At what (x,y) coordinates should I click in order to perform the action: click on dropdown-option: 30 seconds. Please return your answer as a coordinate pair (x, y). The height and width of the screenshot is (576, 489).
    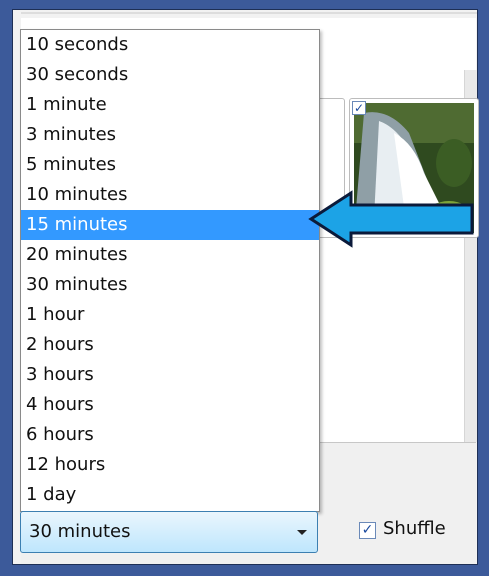
    Looking at the image, I should click on (170, 75).